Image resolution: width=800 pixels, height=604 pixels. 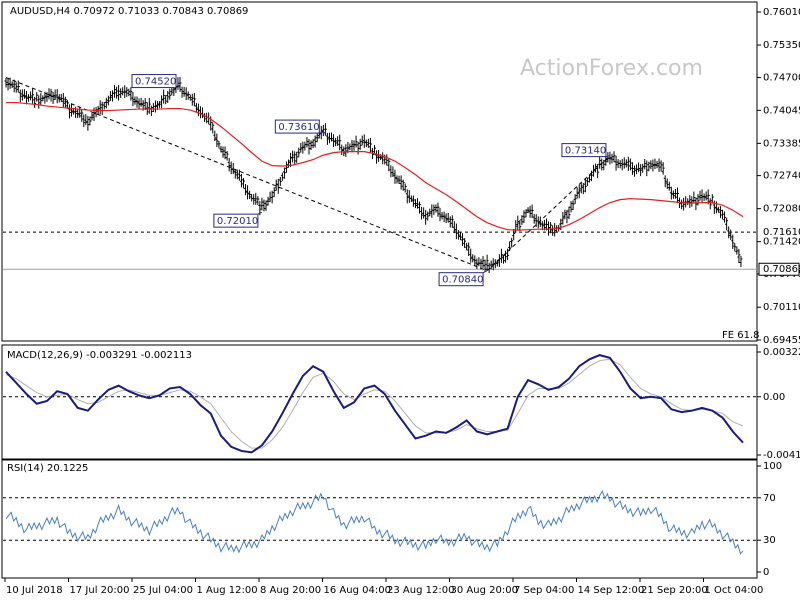 I want to click on price-y-tick-label: 0.73385, so click(x=781, y=143).